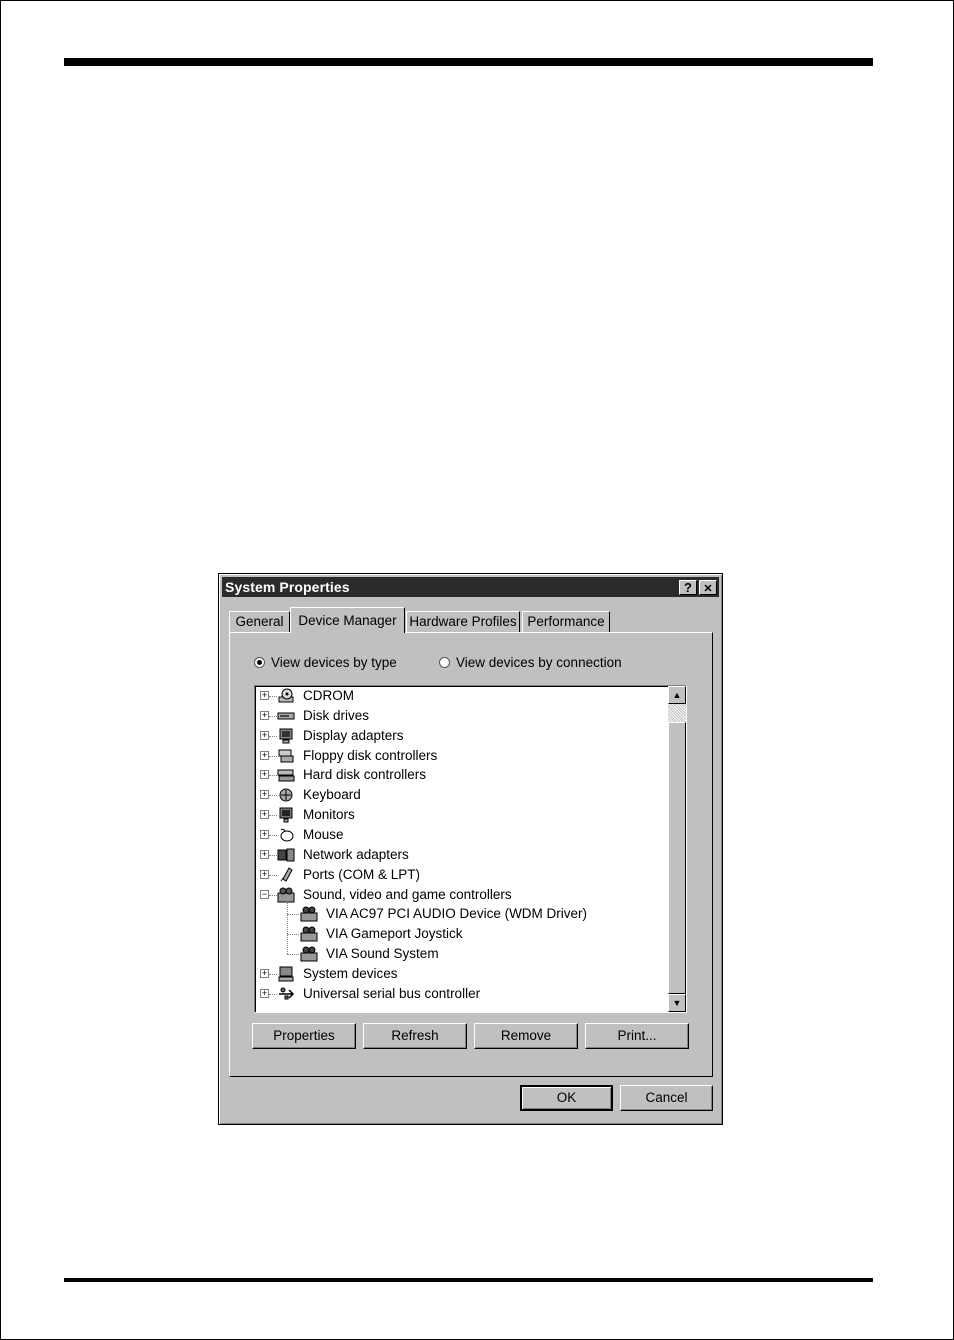  I want to click on tab-general: General, so click(259, 622).